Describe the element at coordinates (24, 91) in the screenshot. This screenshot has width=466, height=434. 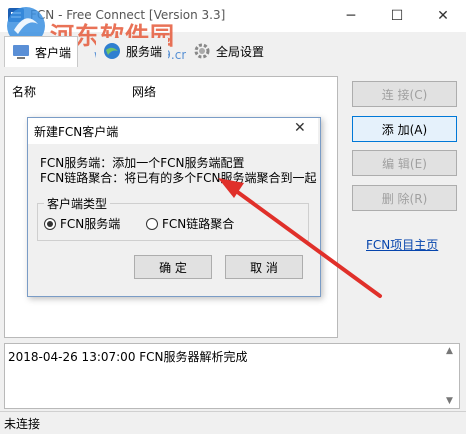
I see `column-header-name: 名称` at that location.